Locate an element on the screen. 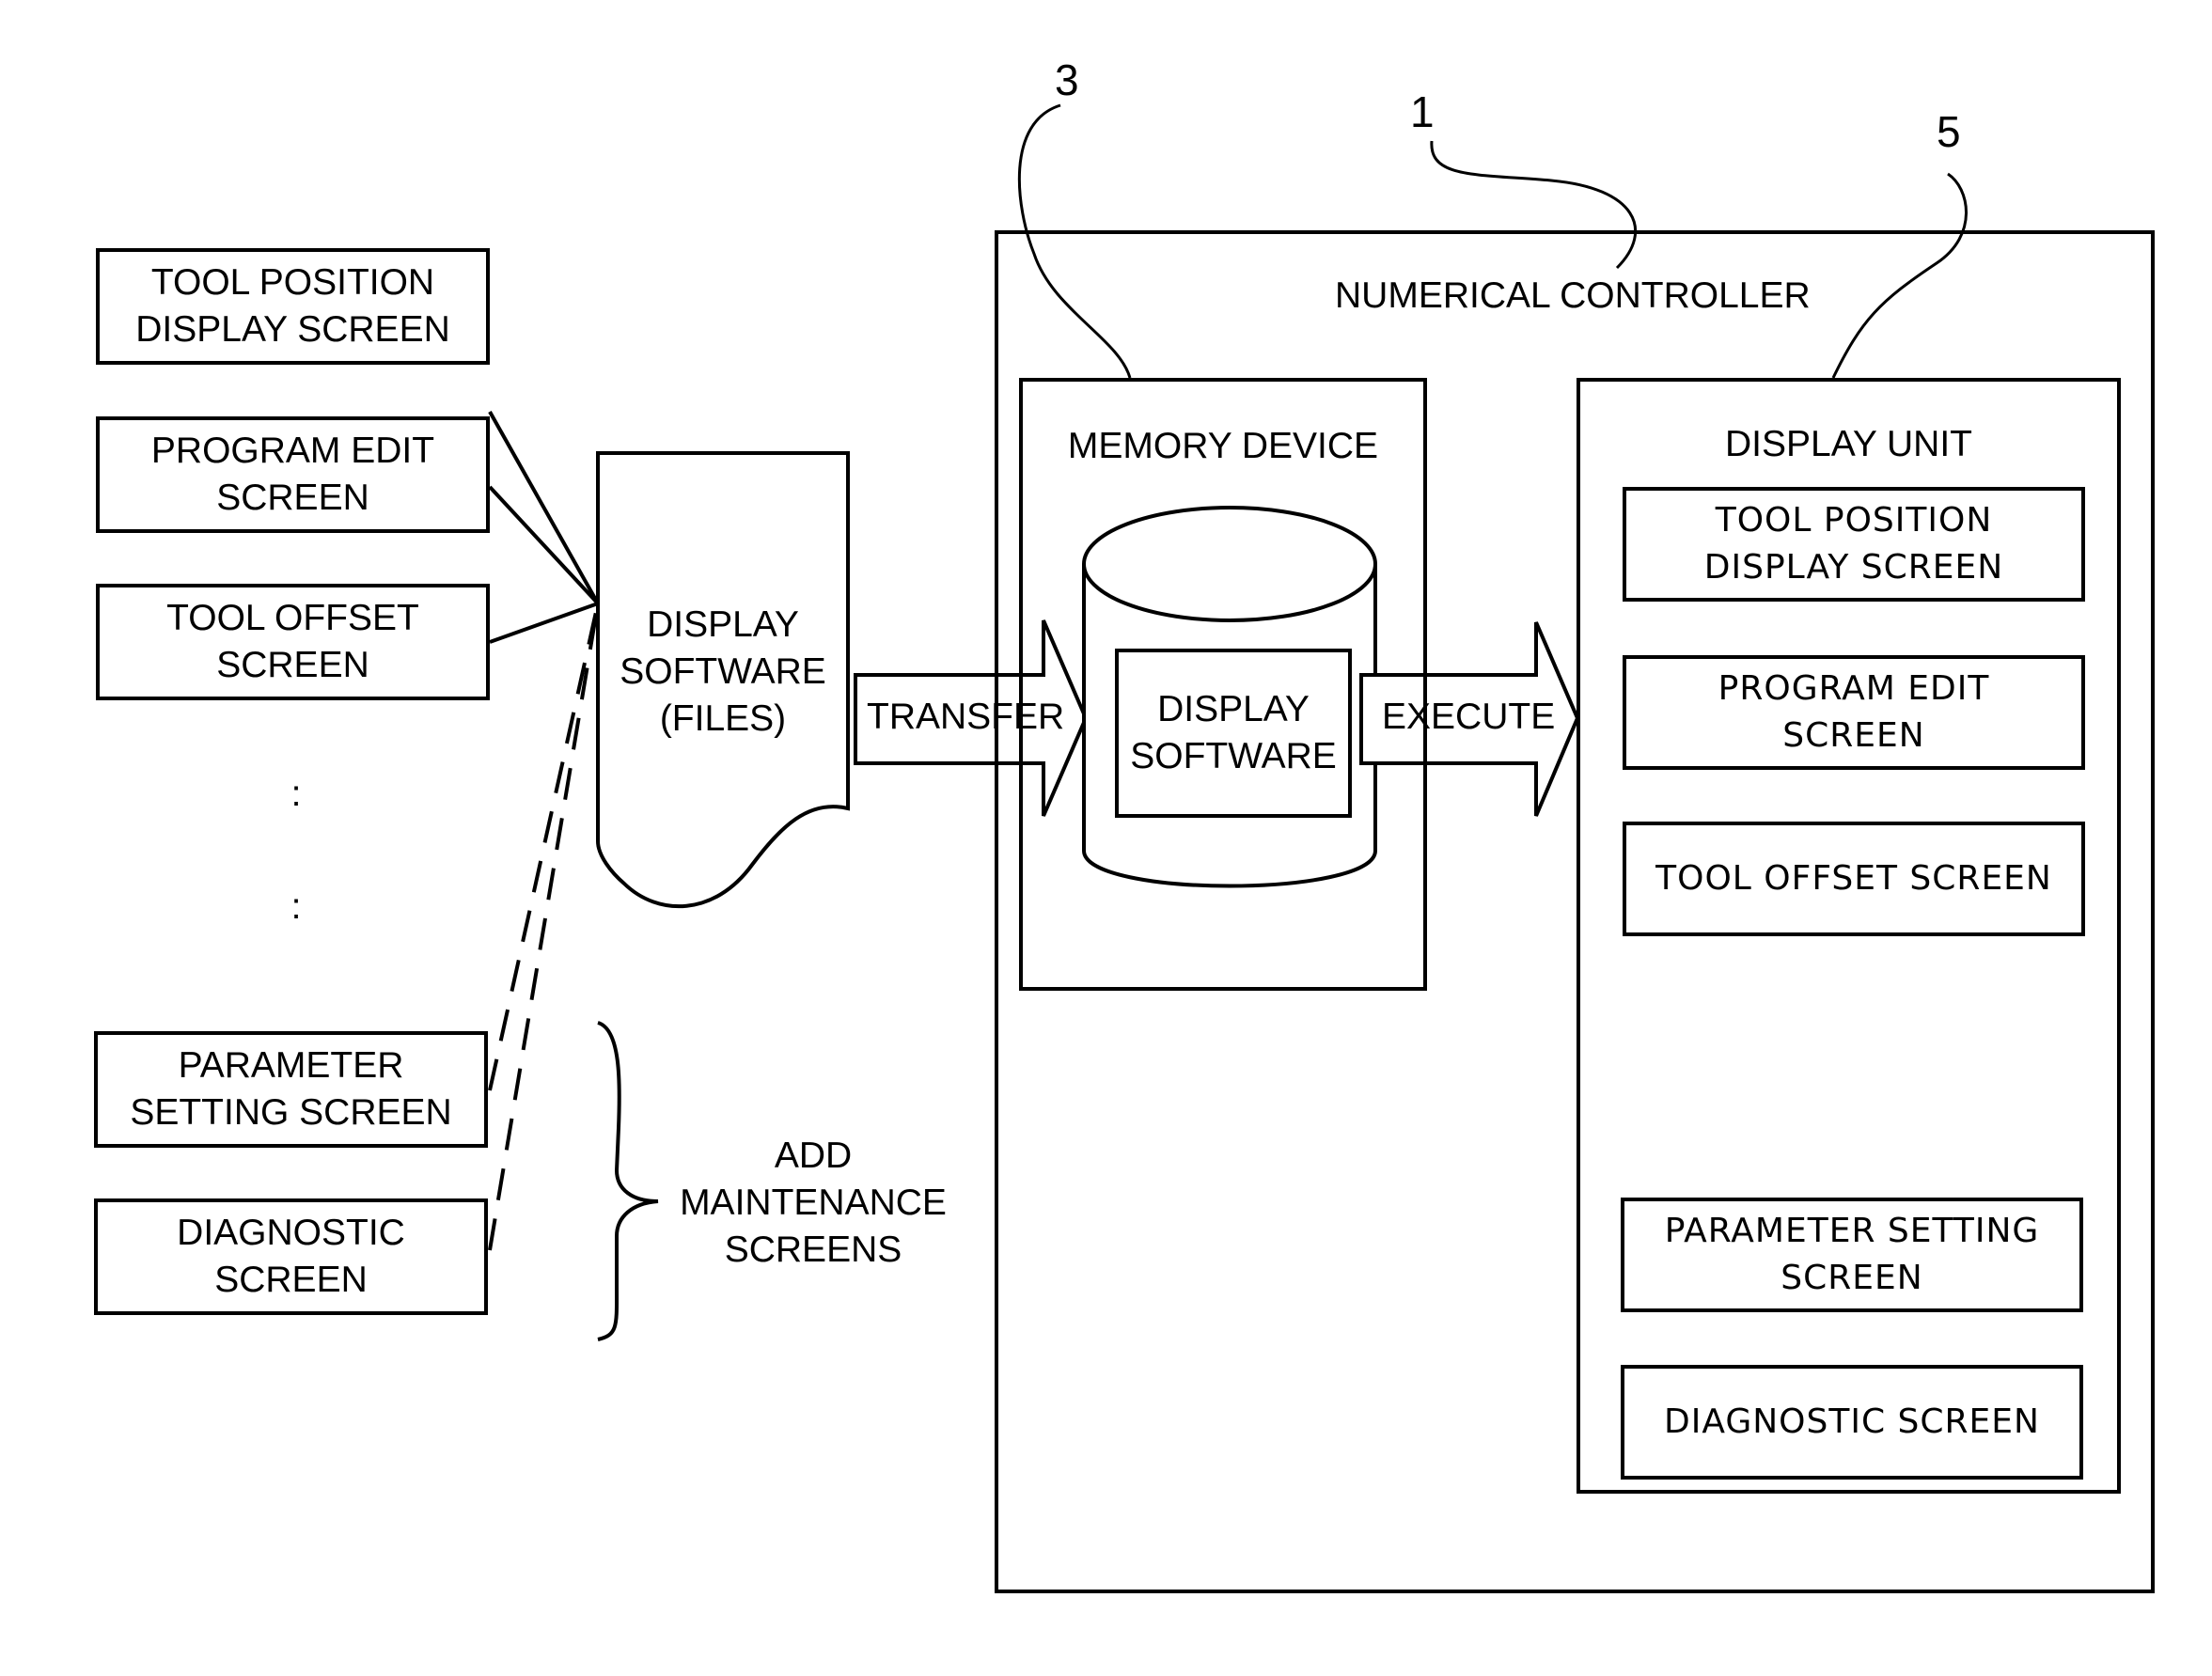 Image resolution: width=2212 pixels, height=1676 pixels. left-screen-line1: DIAGNOSTIC is located at coordinates (291, 1233).